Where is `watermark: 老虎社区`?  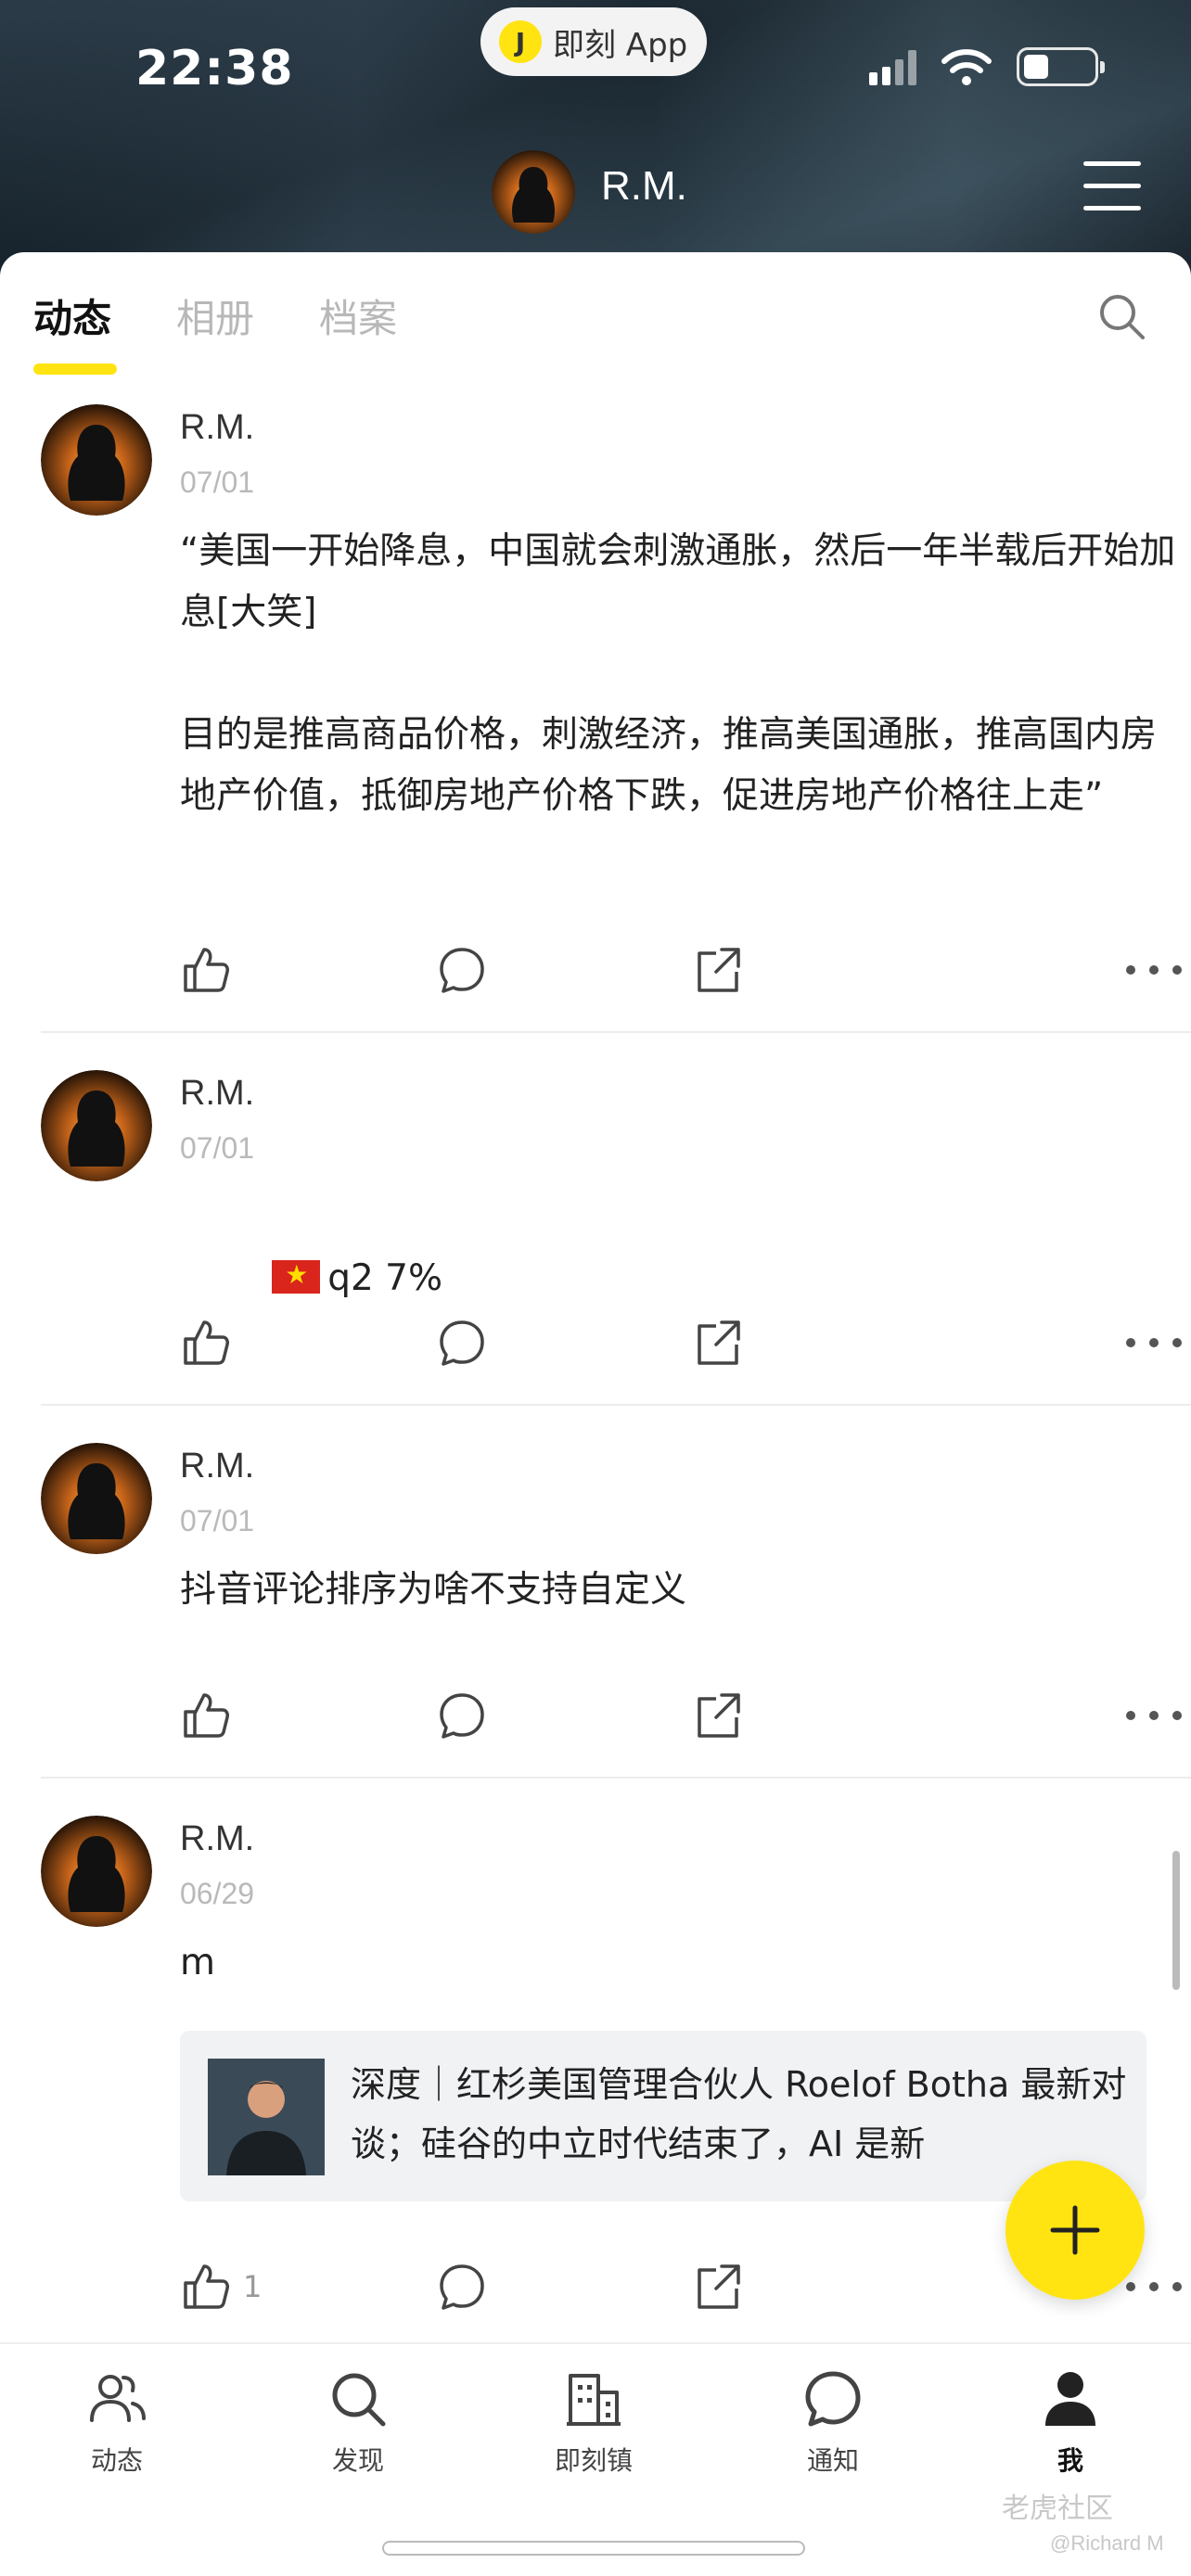
watermark: 老虎社区 is located at coordinates (1058, 2509).